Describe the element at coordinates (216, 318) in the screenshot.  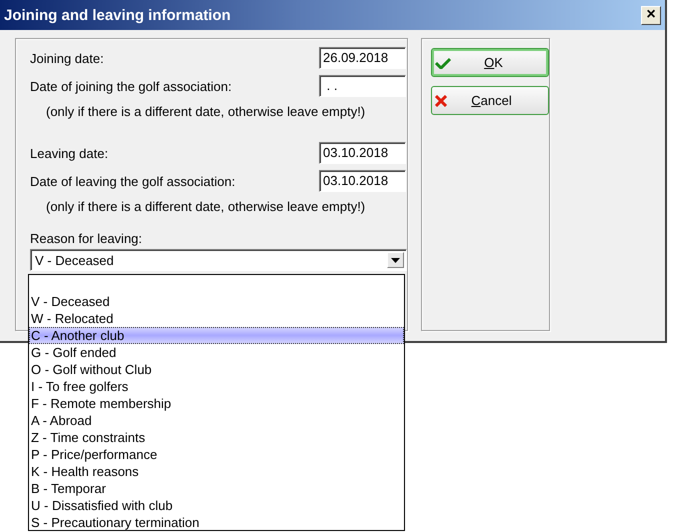
I see `dropdown-option: W - Relocated` at that location.